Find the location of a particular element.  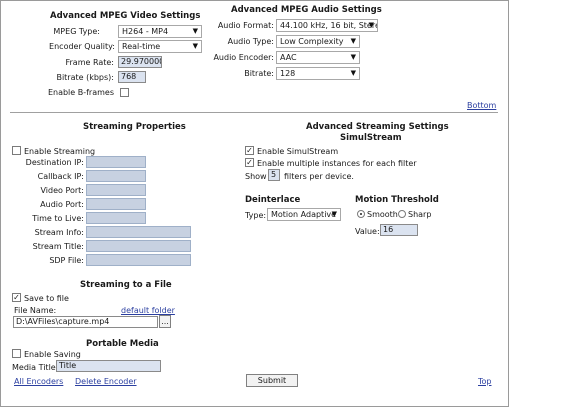

enable-saving-label: Enable Saving is located at coordinates (52, 354).